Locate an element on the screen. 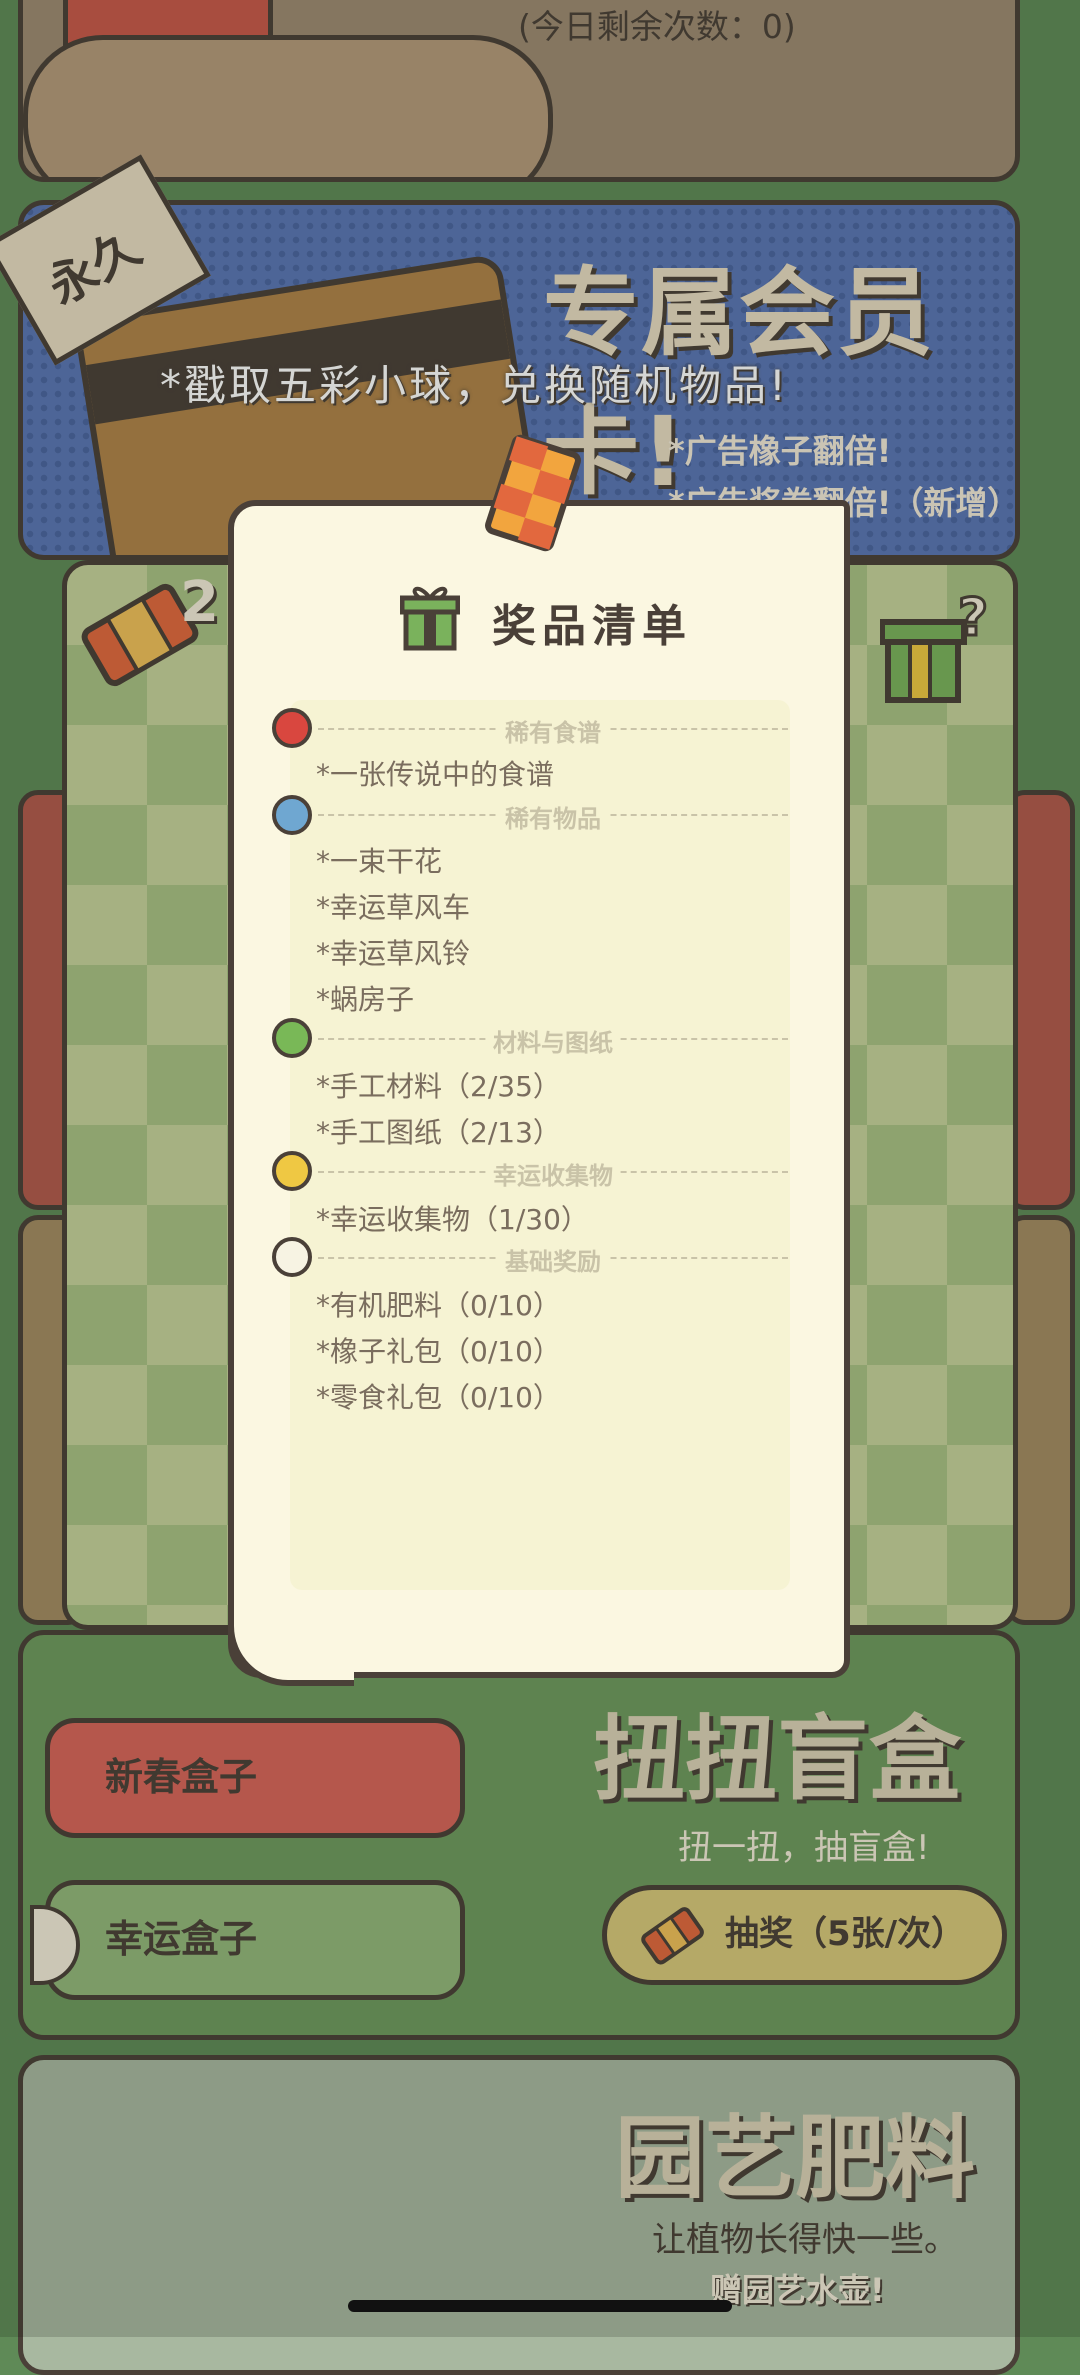  fertilizer-subtitle: 让植物长得快一些。 is located at coordinates (805, 2240).